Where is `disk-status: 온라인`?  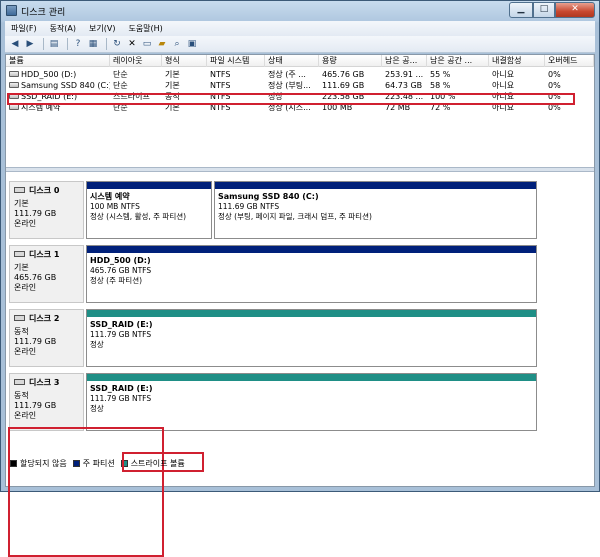
disk-status: 온라인 is located at coordinates (25, 287).